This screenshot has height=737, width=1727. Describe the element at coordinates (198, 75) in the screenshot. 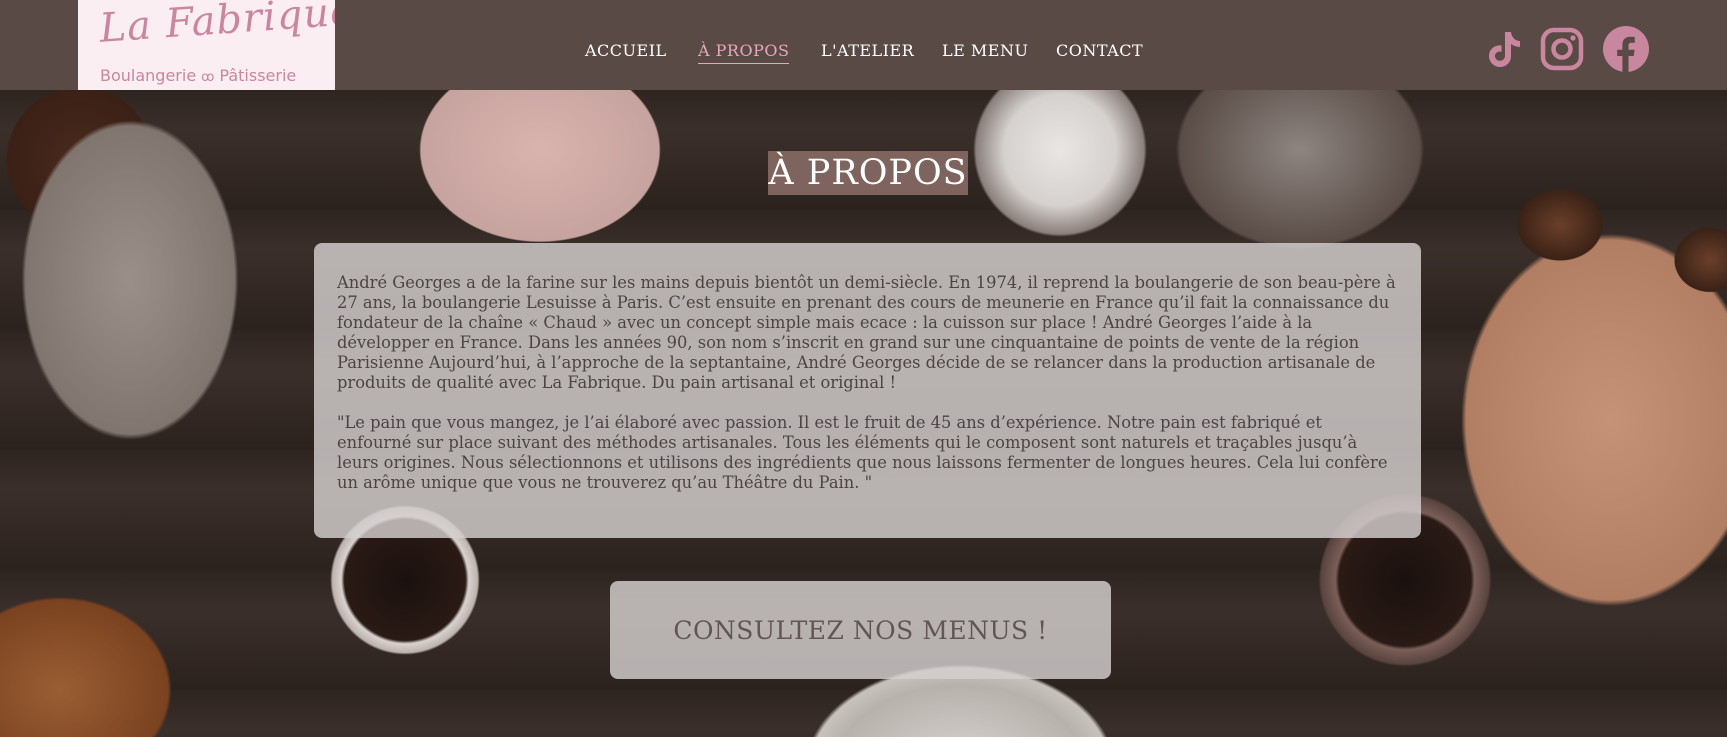

I see `logo-subtitle: Boulangerie ꝏ Pâtisserie` at that location.